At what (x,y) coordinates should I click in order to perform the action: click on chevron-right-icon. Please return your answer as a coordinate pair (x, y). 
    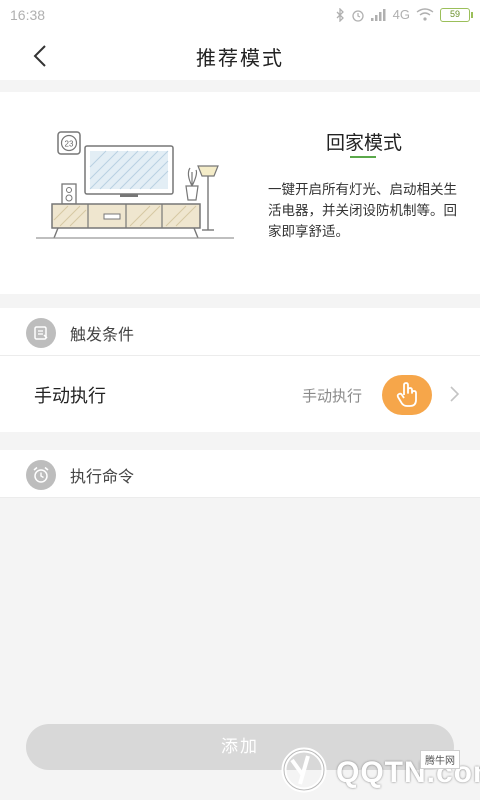
    Looking at the image, I should click on (455, 394).